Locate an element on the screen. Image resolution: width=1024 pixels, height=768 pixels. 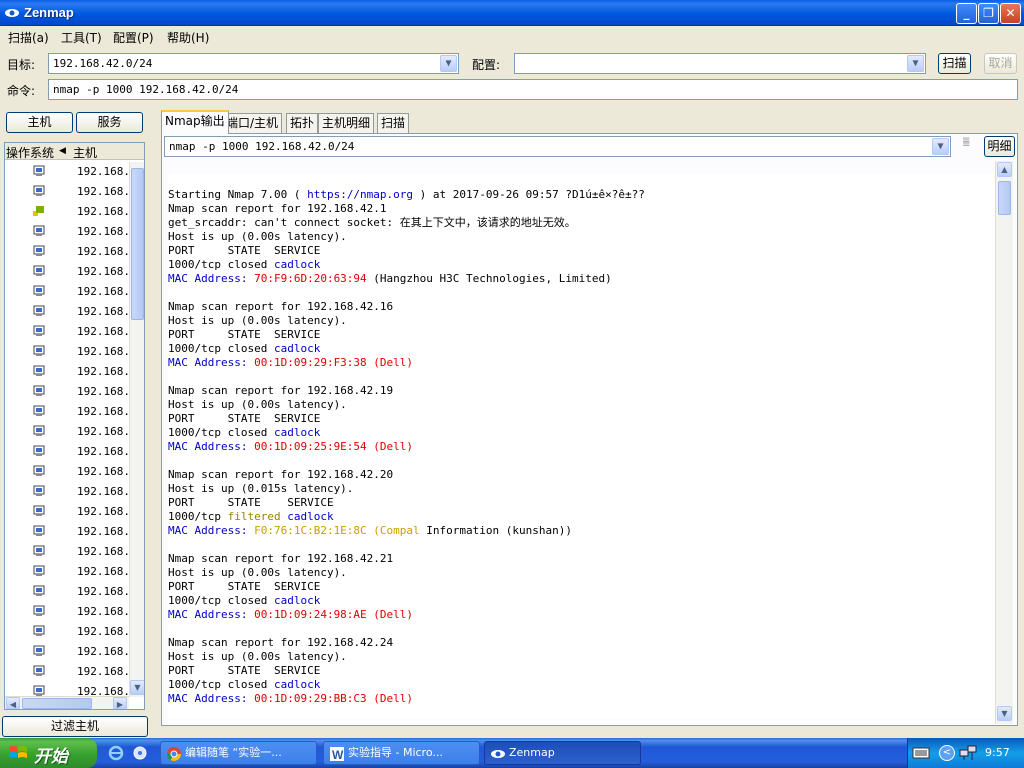
profile-select: ▼ is located at coordinates (720, 63).